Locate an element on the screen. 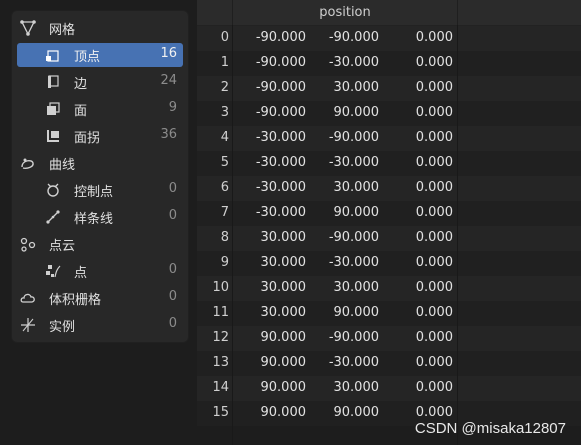 This screenshot has height=445, width=581. table-row: 1 -90.000 -30.000 0.000 is located at coordinates (389, 63).